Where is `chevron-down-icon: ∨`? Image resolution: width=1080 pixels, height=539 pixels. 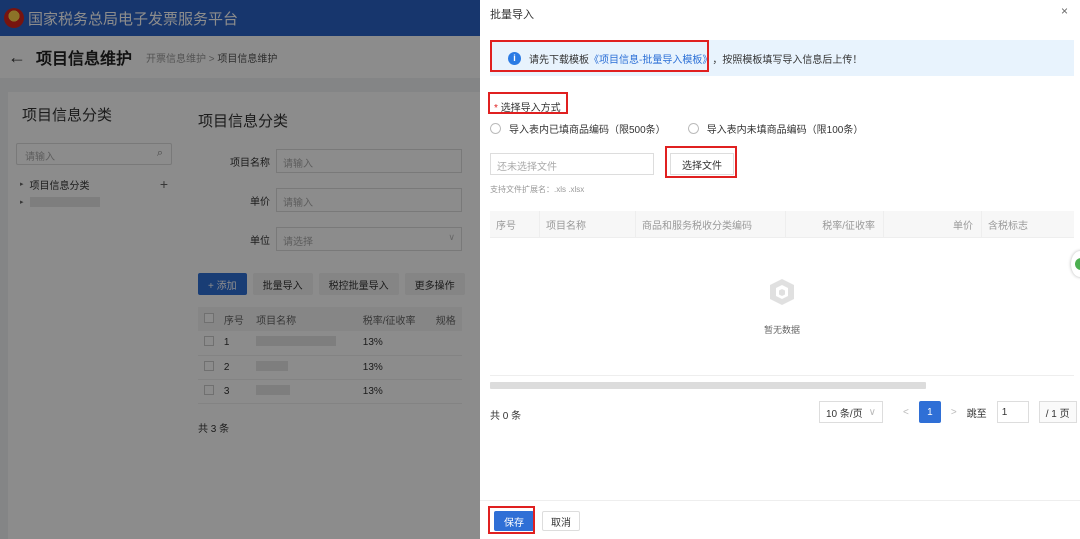
chevron-down-icon: ∨ is located at coordinates (872, 412).